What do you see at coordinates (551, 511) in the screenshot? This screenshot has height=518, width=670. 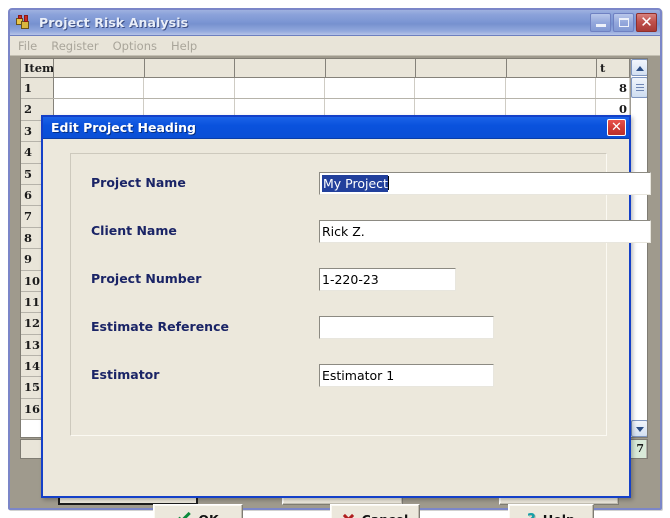 I see `dialog-help-button: ? Help` at bounding box center [551, 511].